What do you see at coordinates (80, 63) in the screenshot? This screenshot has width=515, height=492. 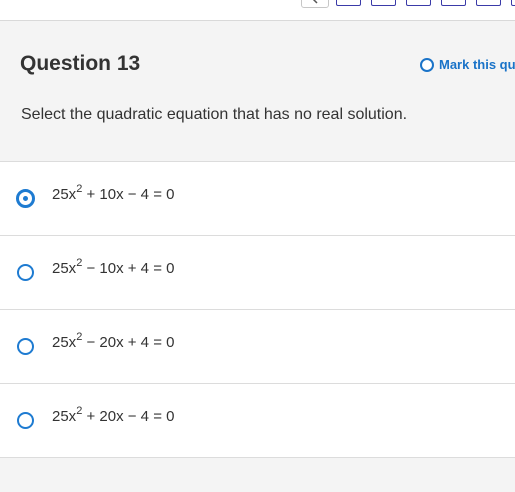 I see `question-title: Question 13` at bounding box center [80, 63].